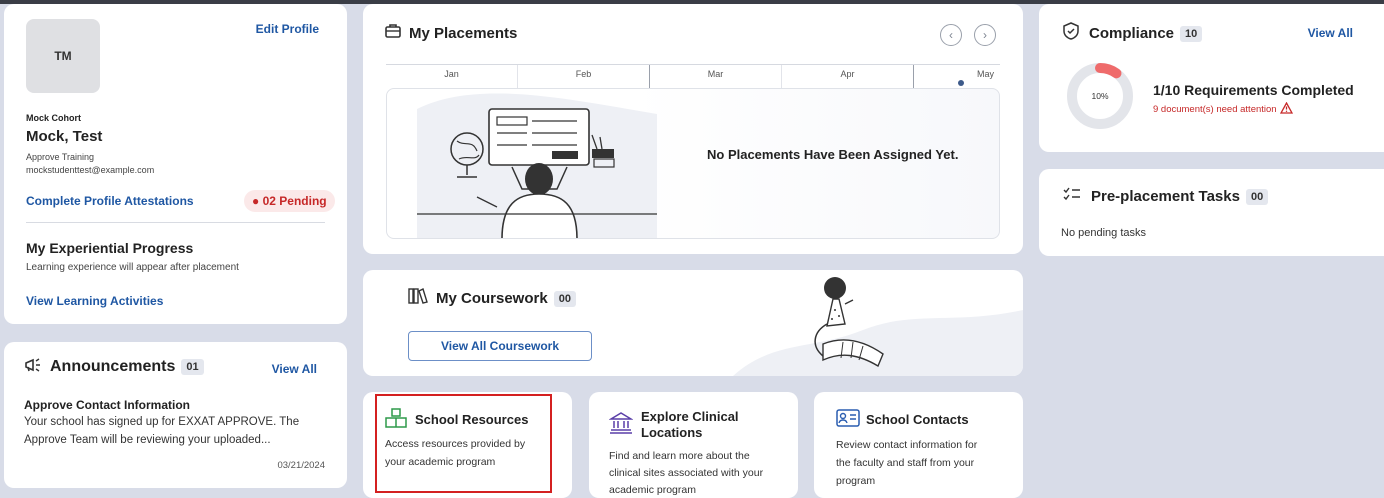  I want to click on school-resources-title: School Resources, so click(472, 419).